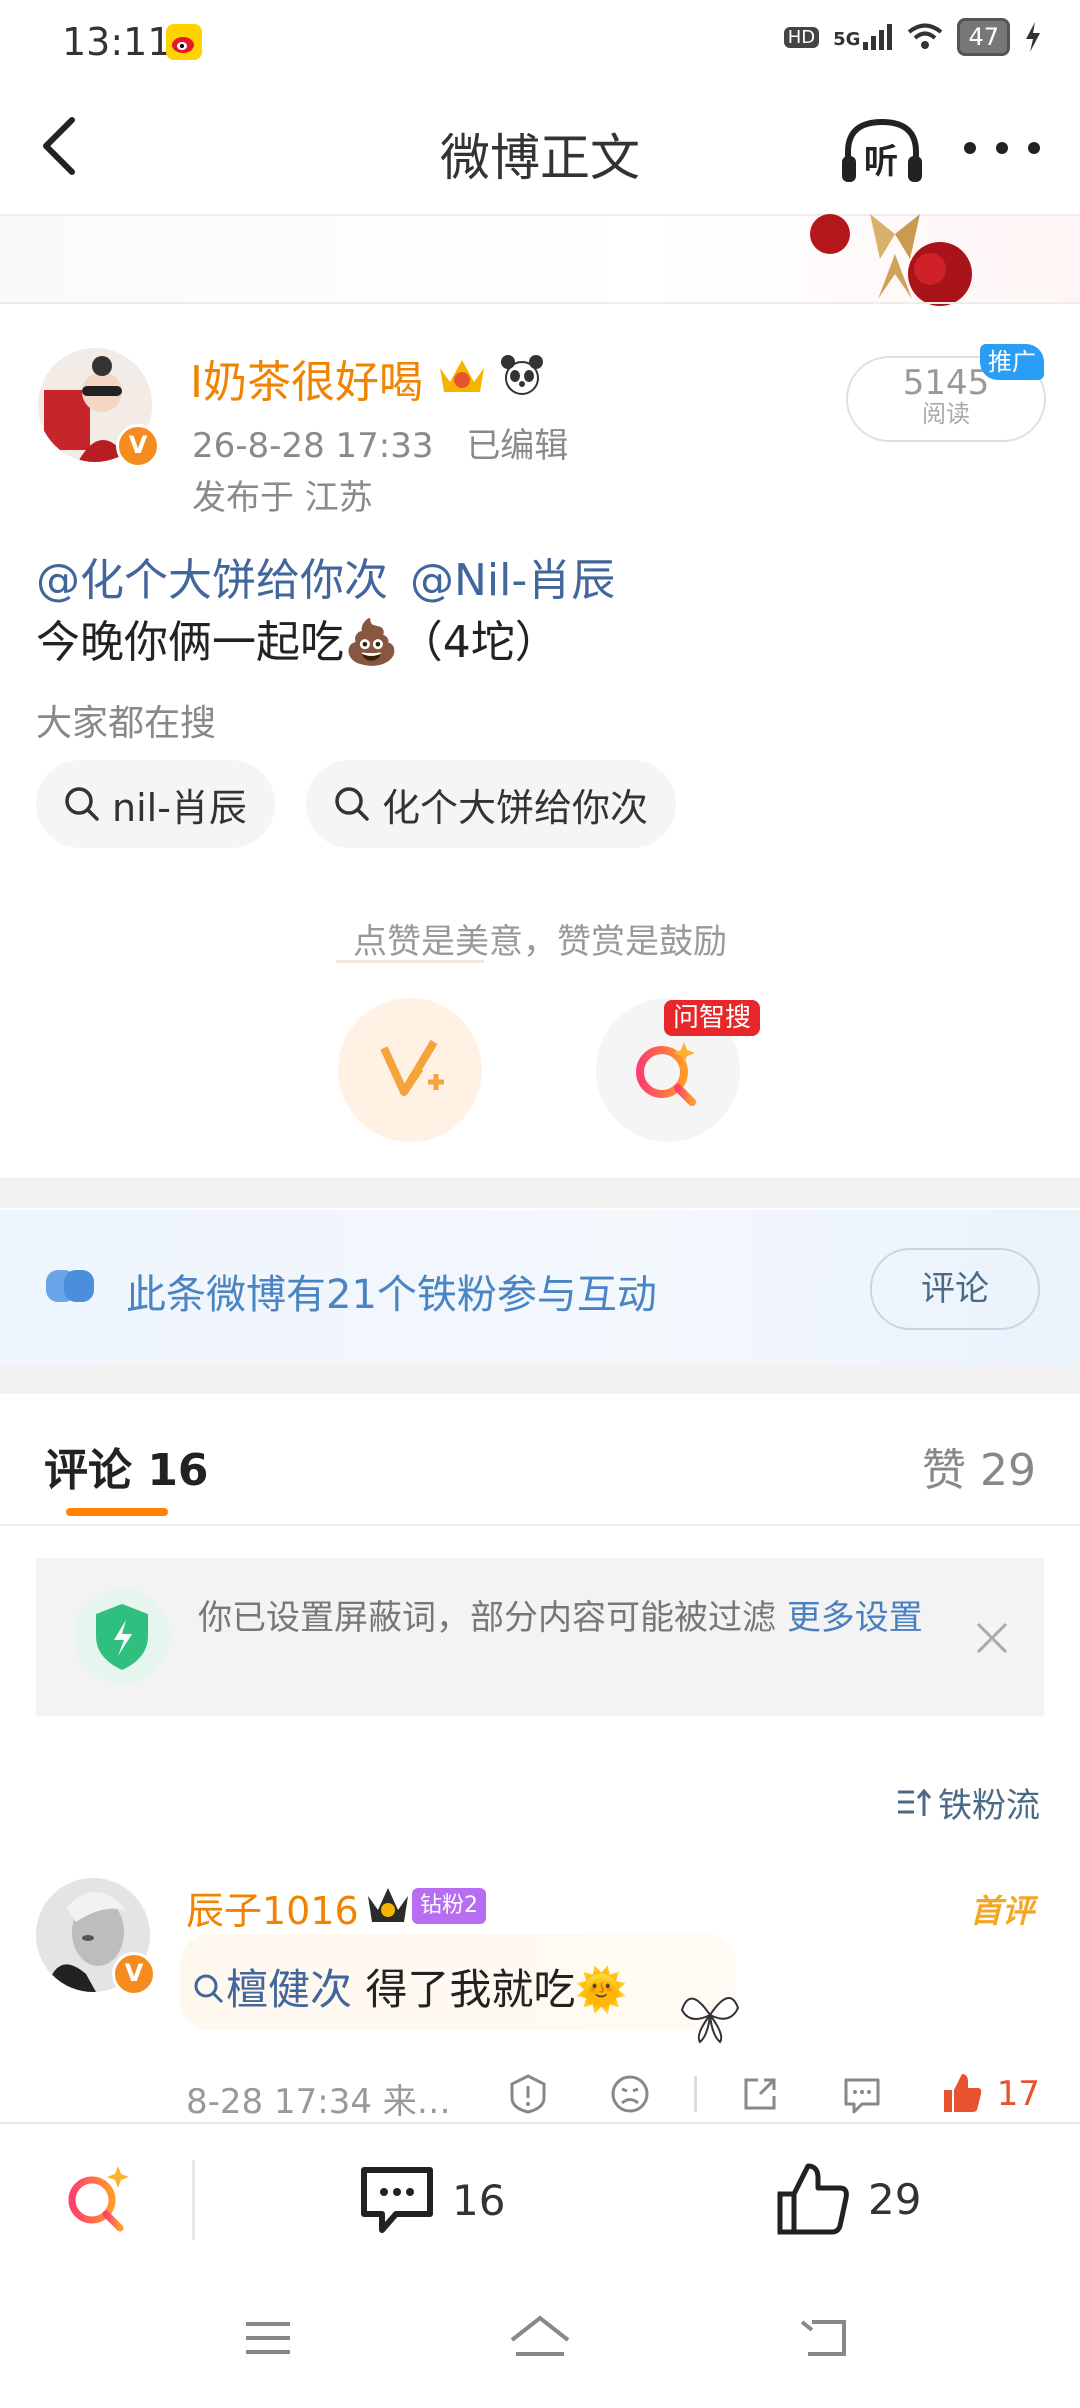 The width and height of the screenshot is (1080, 2408). I want to click on reply-button, so click(862, 2096).